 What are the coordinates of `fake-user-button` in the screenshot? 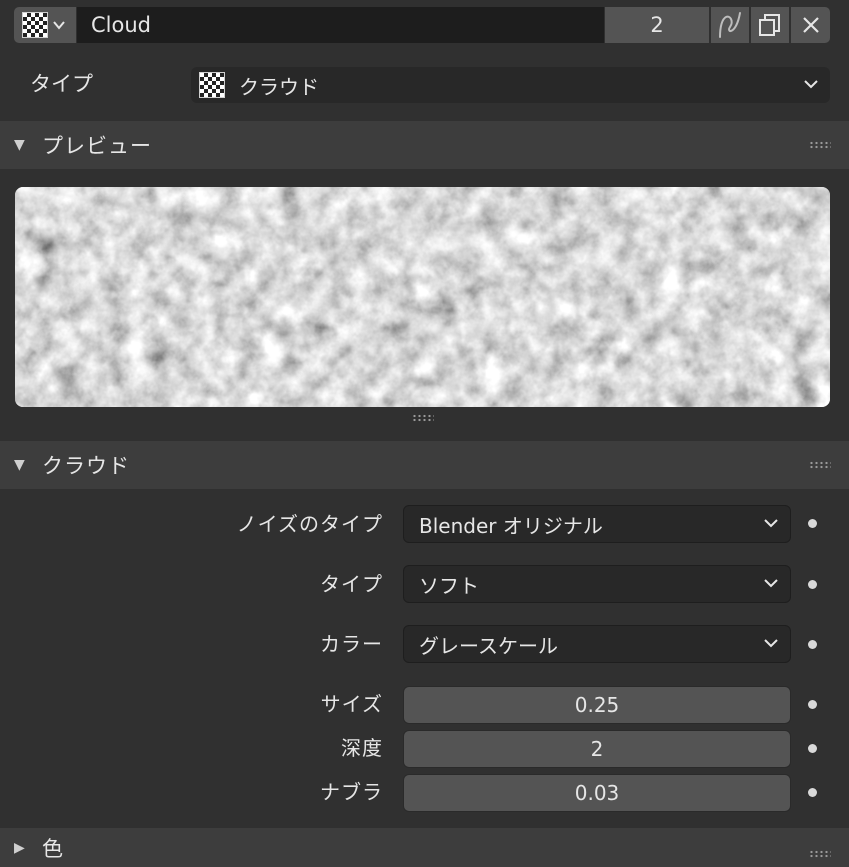 It's located at (730, 25).